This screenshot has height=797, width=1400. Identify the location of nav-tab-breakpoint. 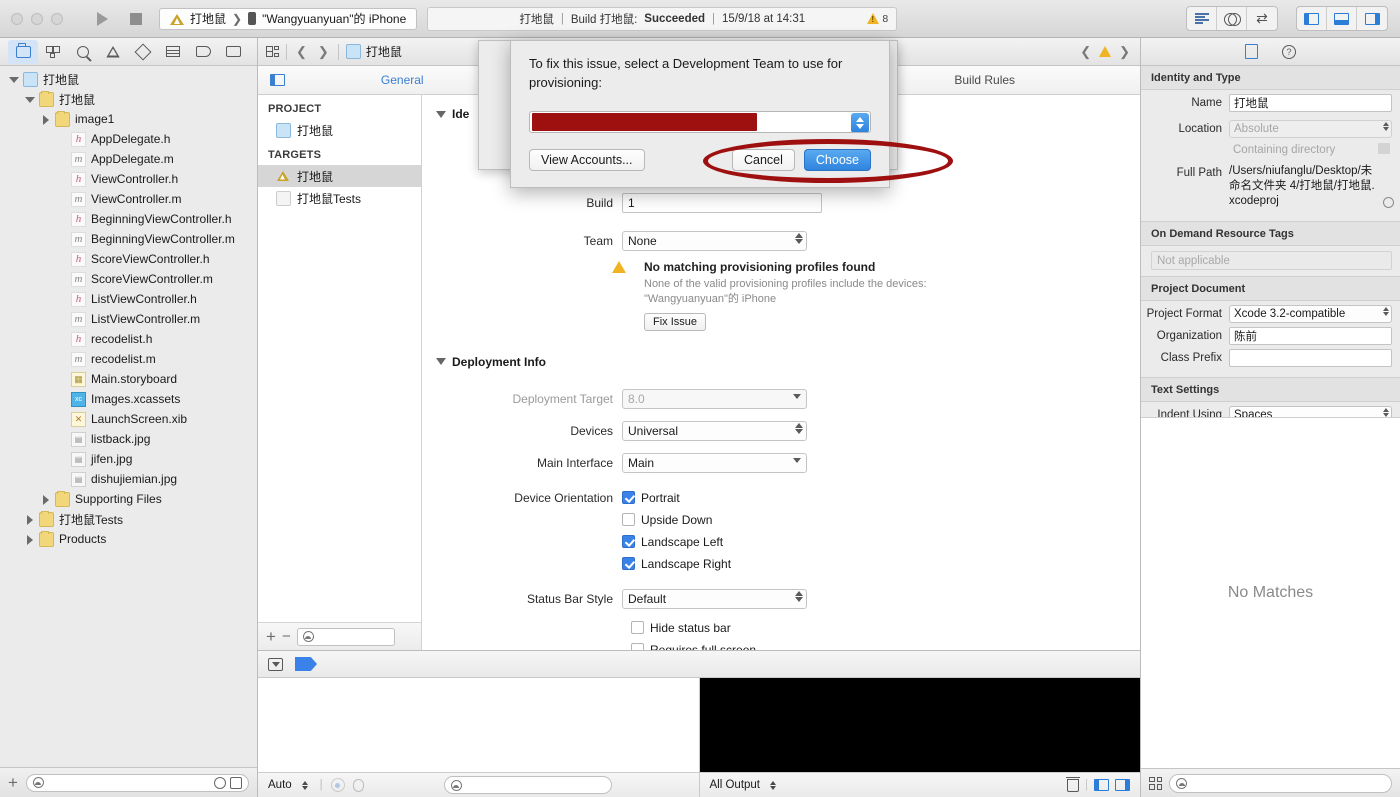
(203, 52).